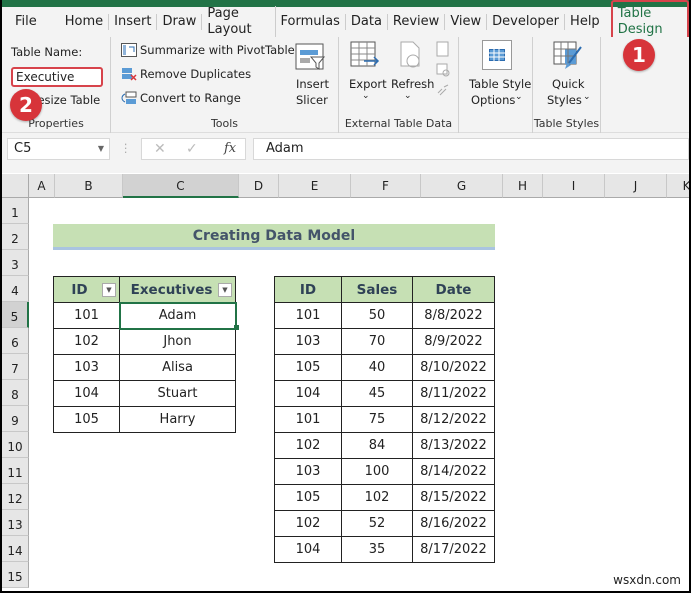 This screenshot has width=691, height=593. What do you see at coordinates (239, 22) in the screenshot?
I see `tab-page-layout: Page Layout` at bounding box center [239, 22].